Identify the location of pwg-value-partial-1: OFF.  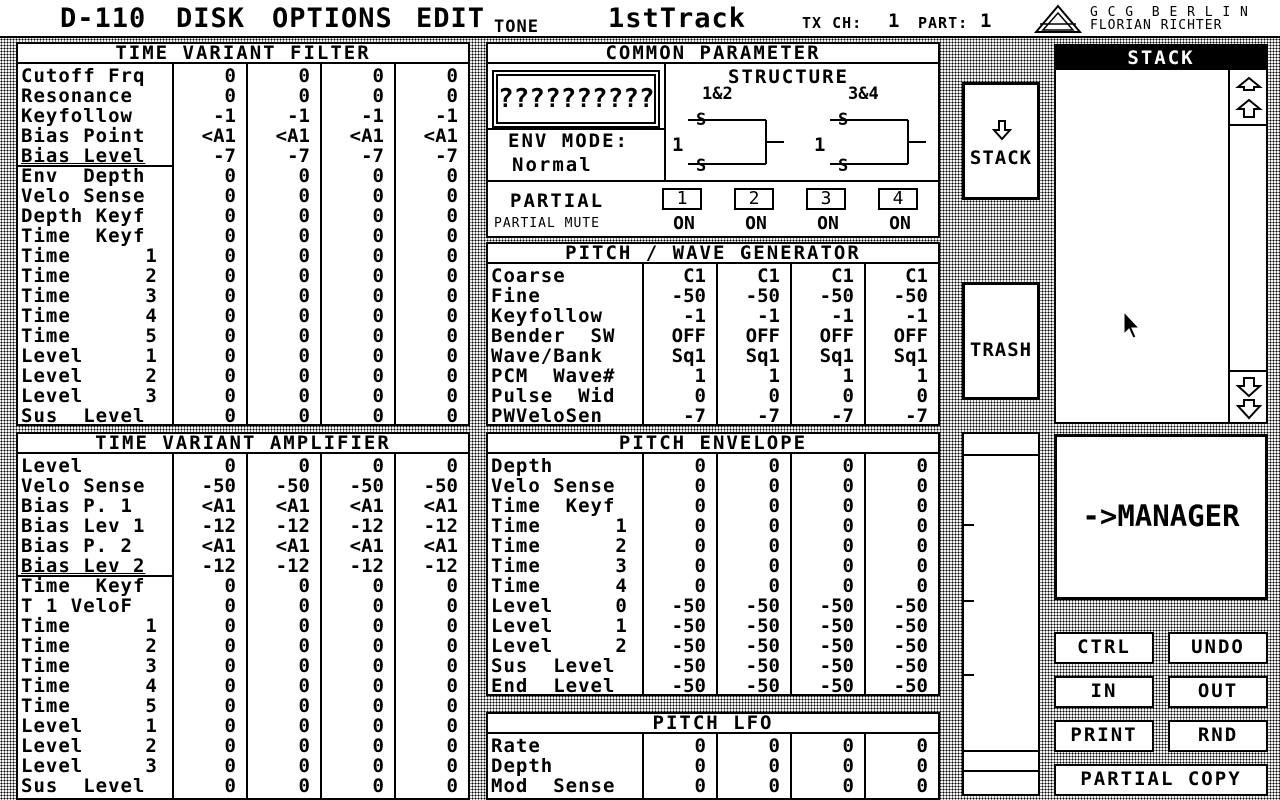
(675, 336).